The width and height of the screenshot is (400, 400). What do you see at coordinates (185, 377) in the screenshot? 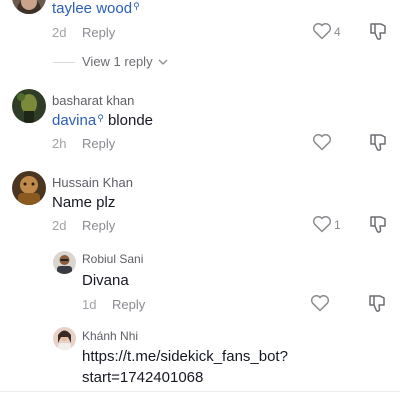
I see `reply-link-line-2: start=1742401068` at bounding box center [185, 377].